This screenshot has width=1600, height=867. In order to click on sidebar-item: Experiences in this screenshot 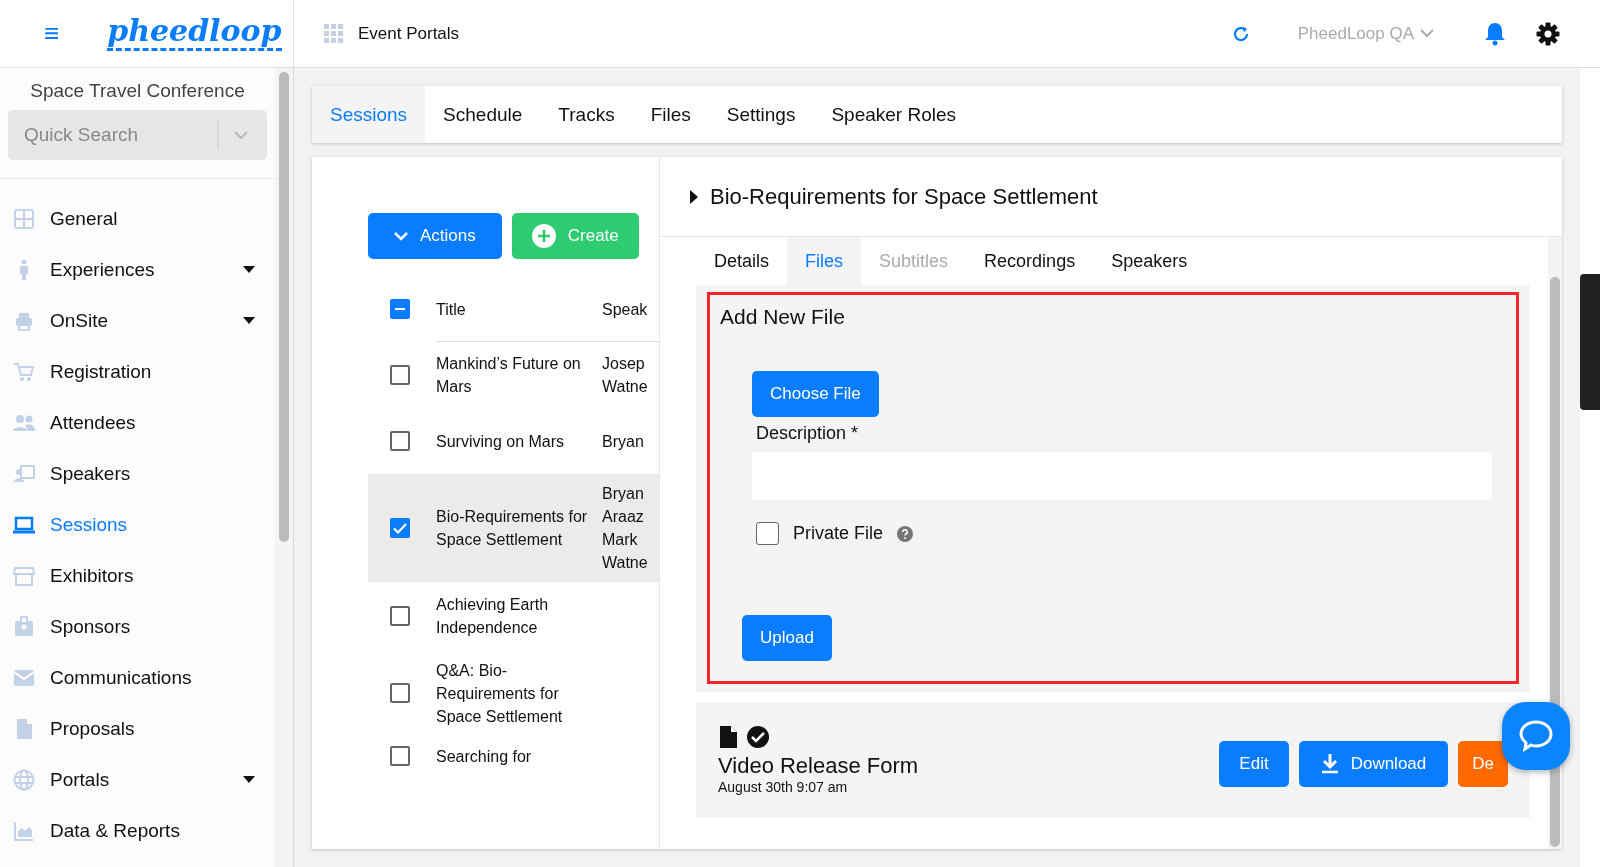, I will do `click(137, 269)`.